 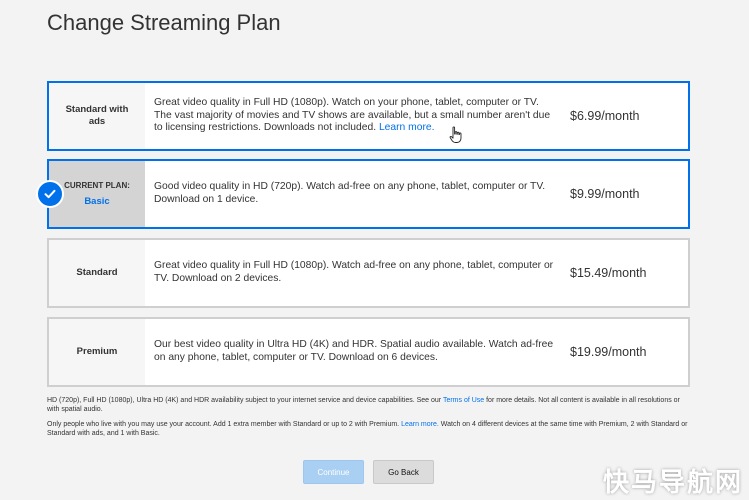 I want to click on plan-name: Premium, so click(x=97, y=352).